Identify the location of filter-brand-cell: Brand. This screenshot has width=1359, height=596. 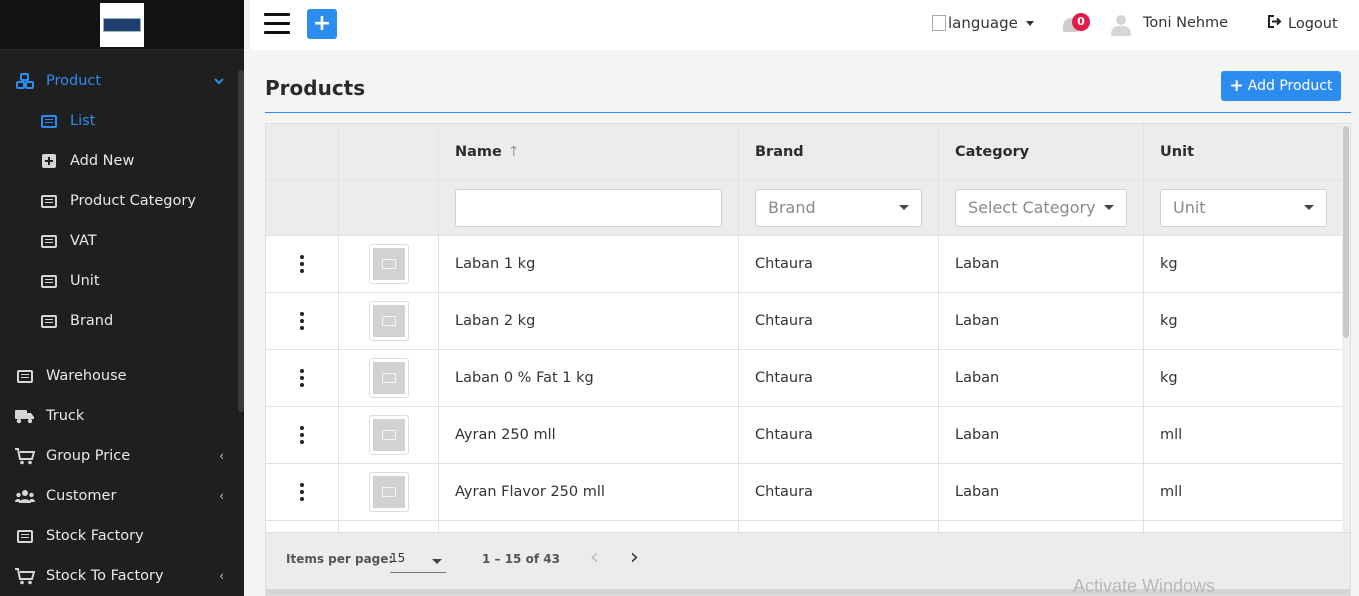
(839, 207).